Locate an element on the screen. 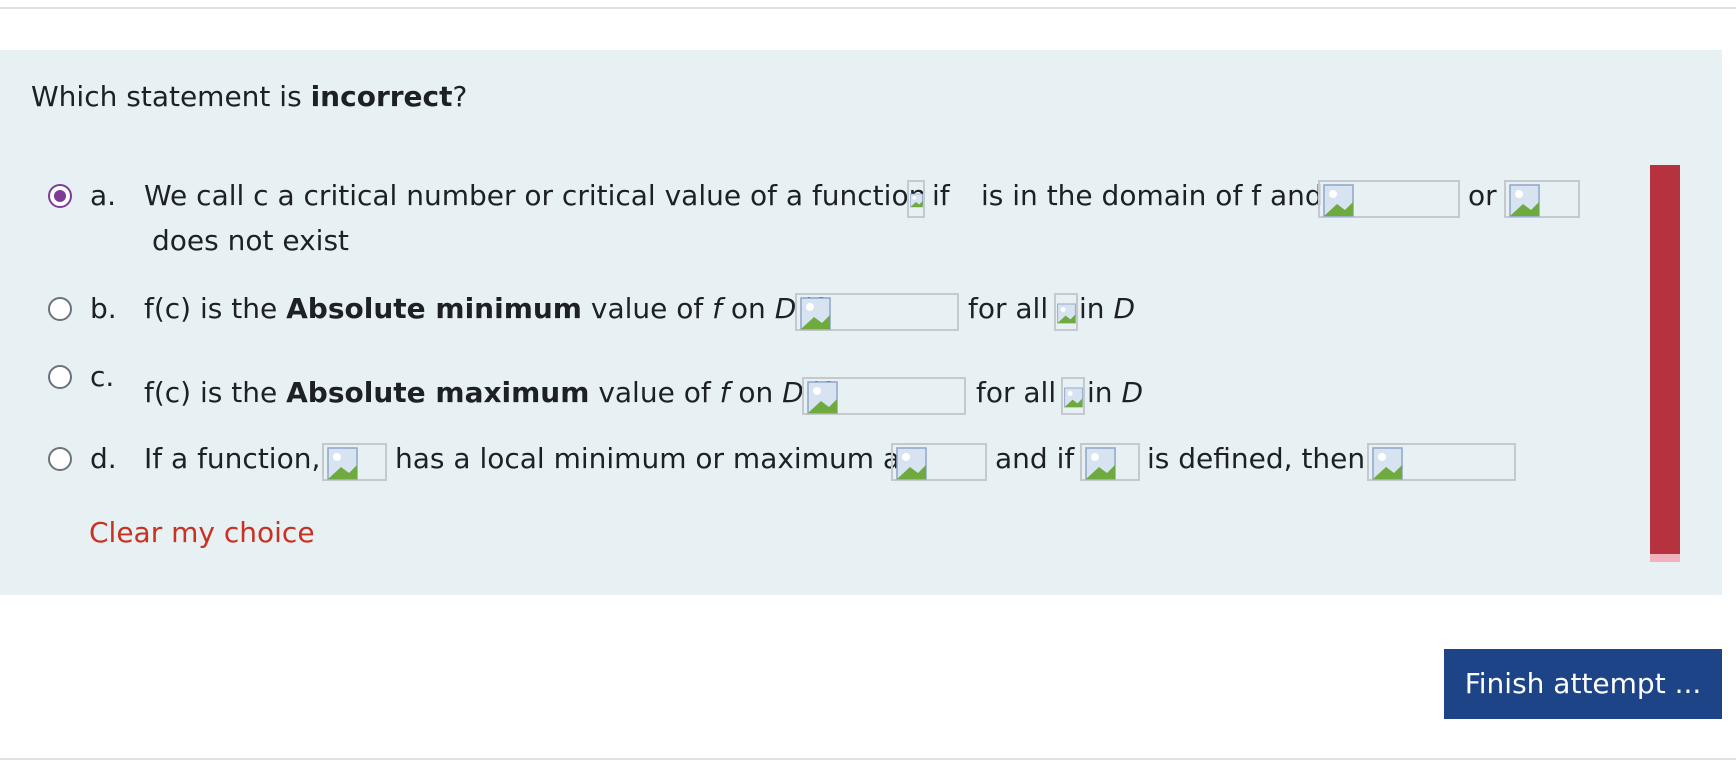  option-c-letter: c. is located at coordinates (102, 376).